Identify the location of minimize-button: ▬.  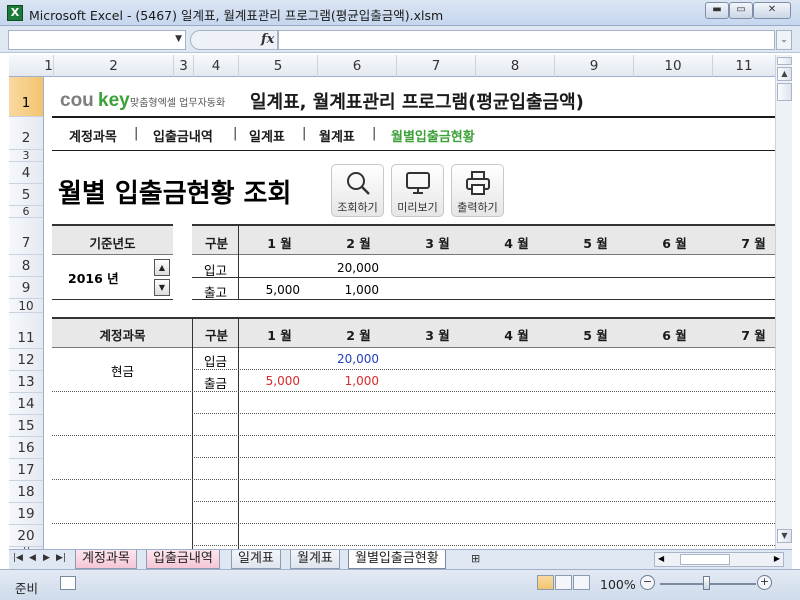
(717, 10).